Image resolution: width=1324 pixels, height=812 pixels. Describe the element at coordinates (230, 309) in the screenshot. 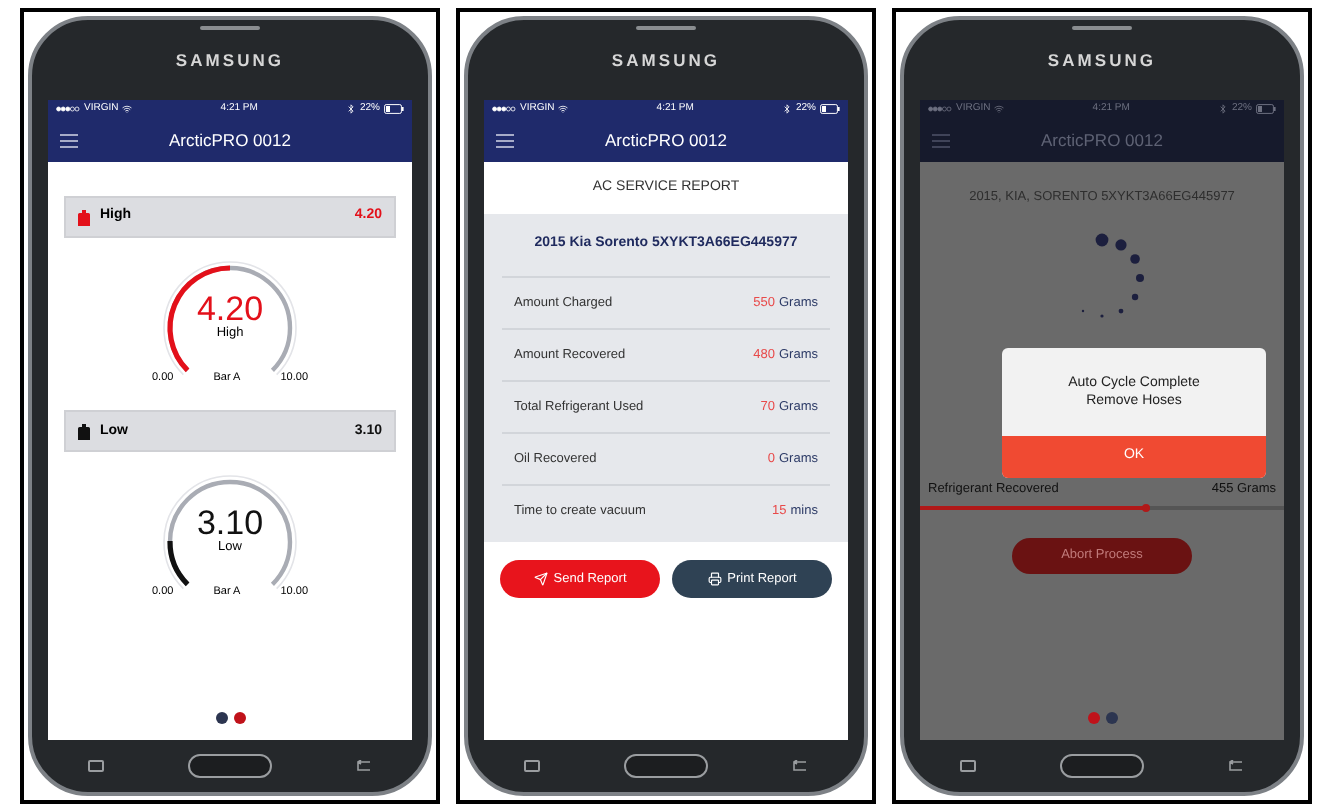

I see `gauge-reading: 4.20` at that location.